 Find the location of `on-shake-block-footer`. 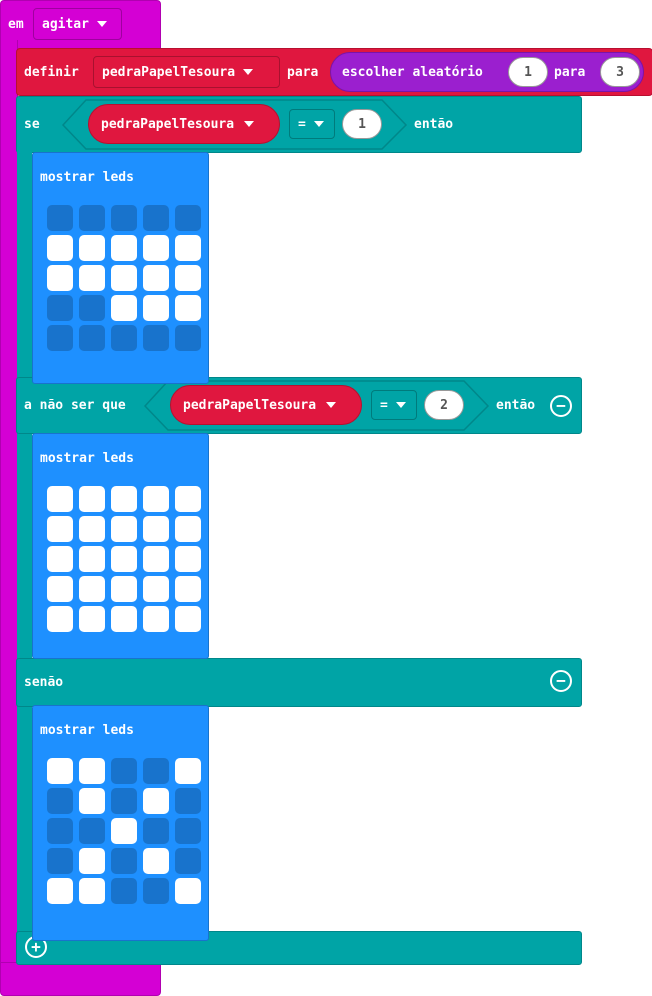

on-shake-block-footer is located at coordinates (80, 979).